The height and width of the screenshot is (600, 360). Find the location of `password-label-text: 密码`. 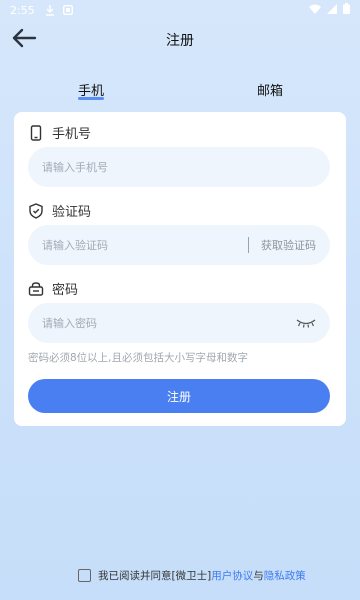

password-label-text: 密码 is located at coordinates (65, 290).